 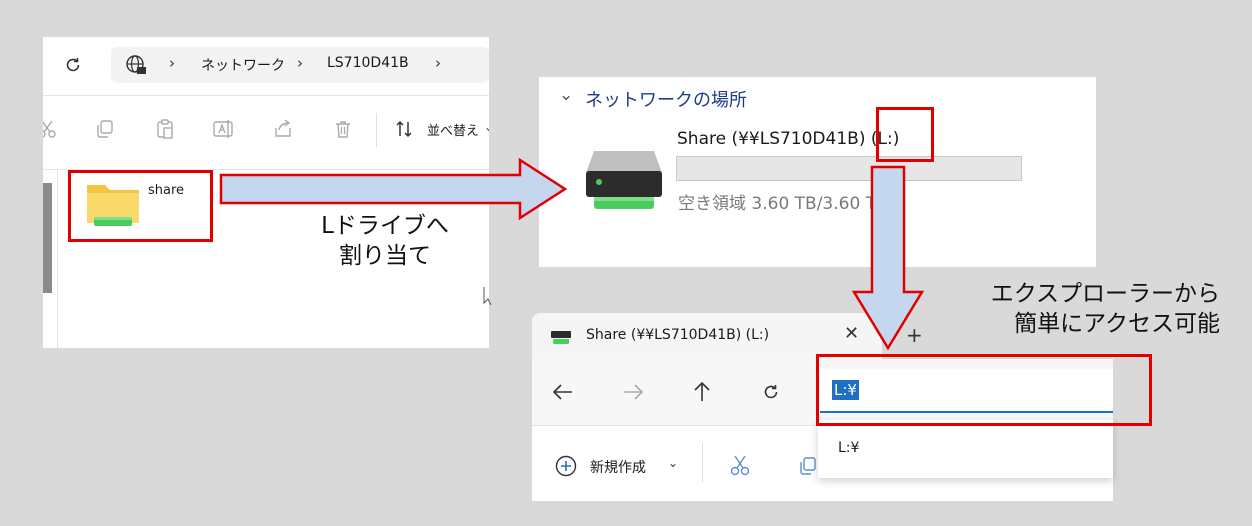 What do you see at coordinates (406, 129) in the screenshot?
I see `sort-icon` at bounding box center [406, 129].